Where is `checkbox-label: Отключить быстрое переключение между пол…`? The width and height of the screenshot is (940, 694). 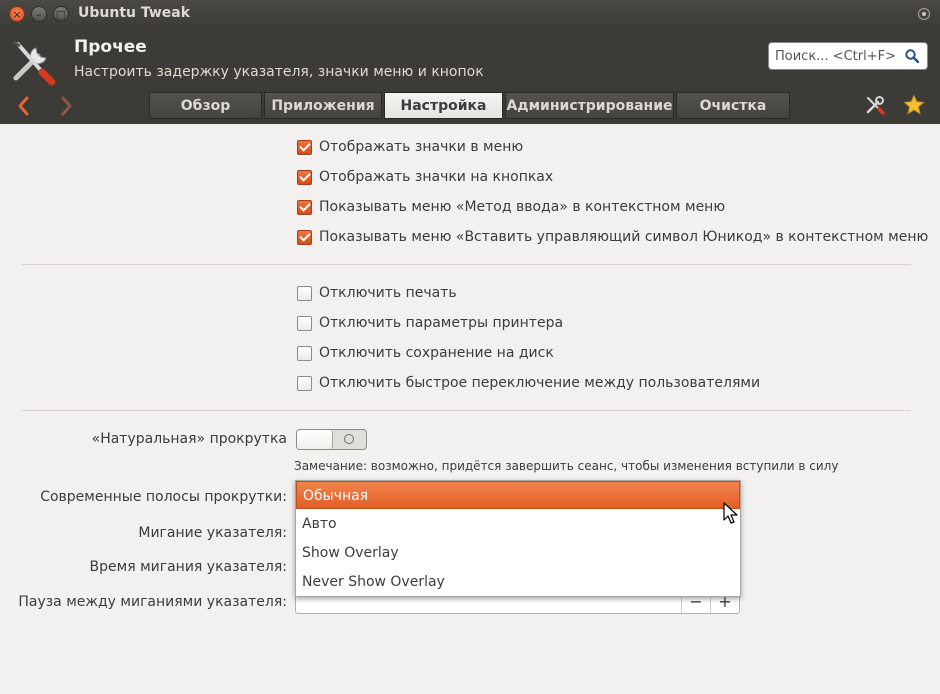
checkbox-label: Отключить быстрое переключение между пол… is located at coordinates (540, 383).